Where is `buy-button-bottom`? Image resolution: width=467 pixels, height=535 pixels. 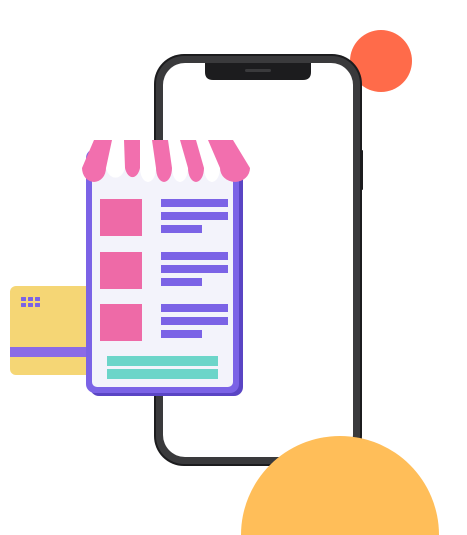 buy-button-bottom is located at coordinates (162, 374).